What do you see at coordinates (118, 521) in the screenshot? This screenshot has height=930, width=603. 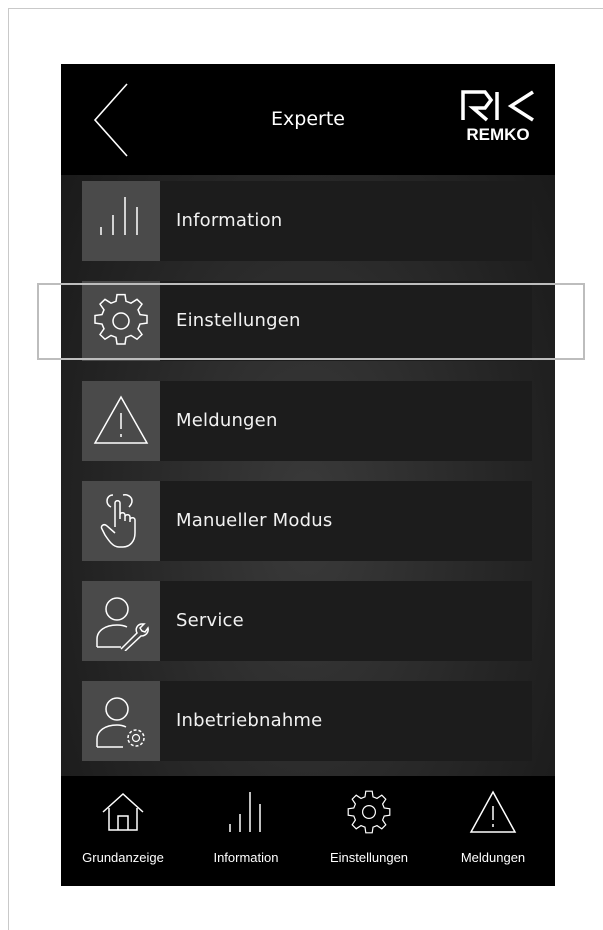 I see `hand-pointer-icon` at bounding box center [118, 521].